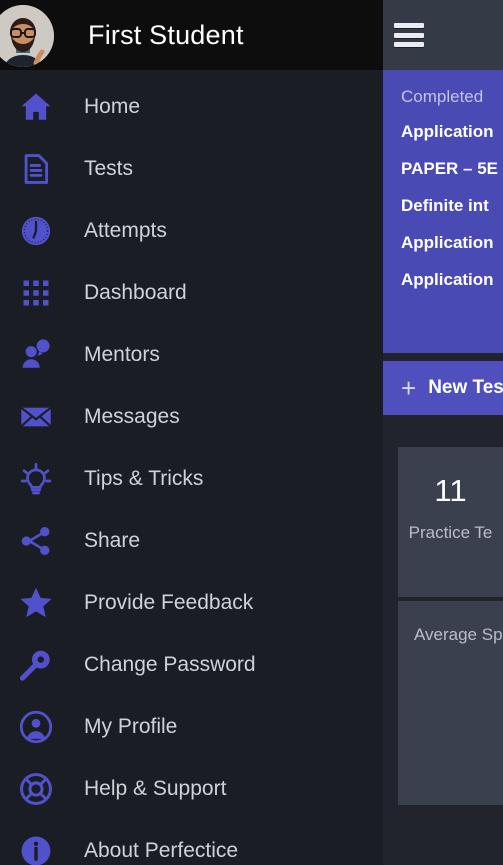 This screenshot has width=503, height=865. Describe the element at coordinates (112, 540) in the screenshot. I see `sidebar-item-label: Share` at that location.